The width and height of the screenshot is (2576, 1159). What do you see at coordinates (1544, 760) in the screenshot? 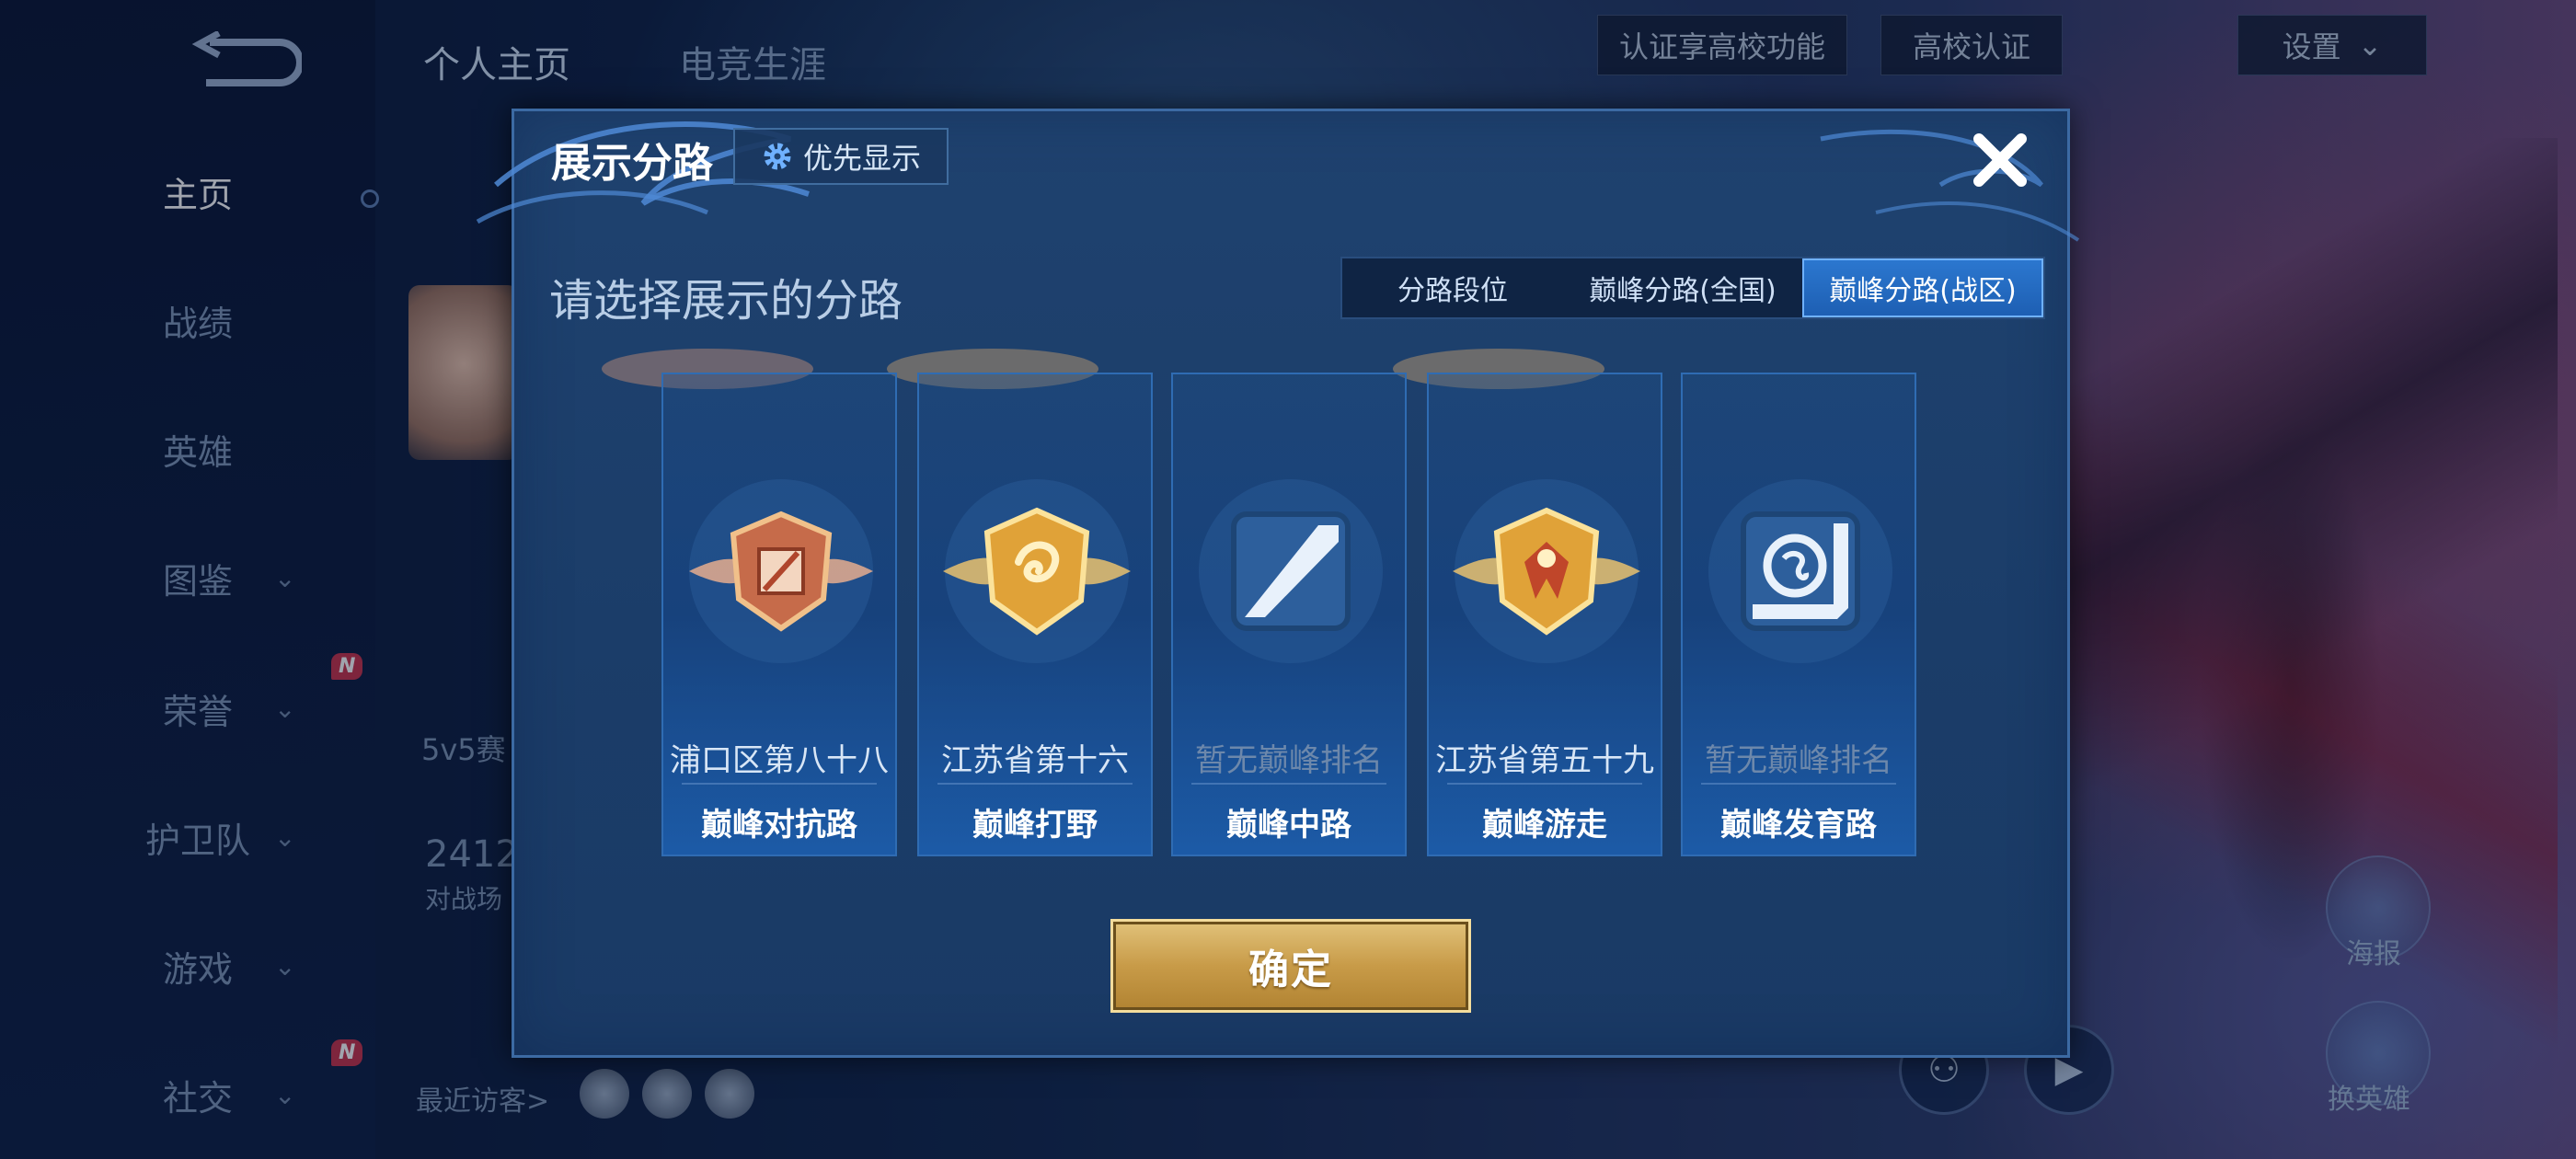
I see `lane-rank: 江苏省第五十九` at bounding box center [1544, 760].